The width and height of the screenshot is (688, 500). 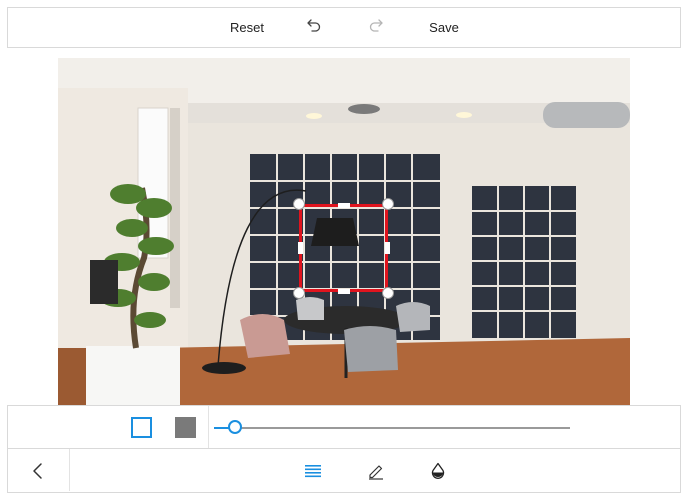 What do you see at coordinates (344, 291) in the screenshot?
I see `crop-handle-bottom` at bounding box center [344, 291].